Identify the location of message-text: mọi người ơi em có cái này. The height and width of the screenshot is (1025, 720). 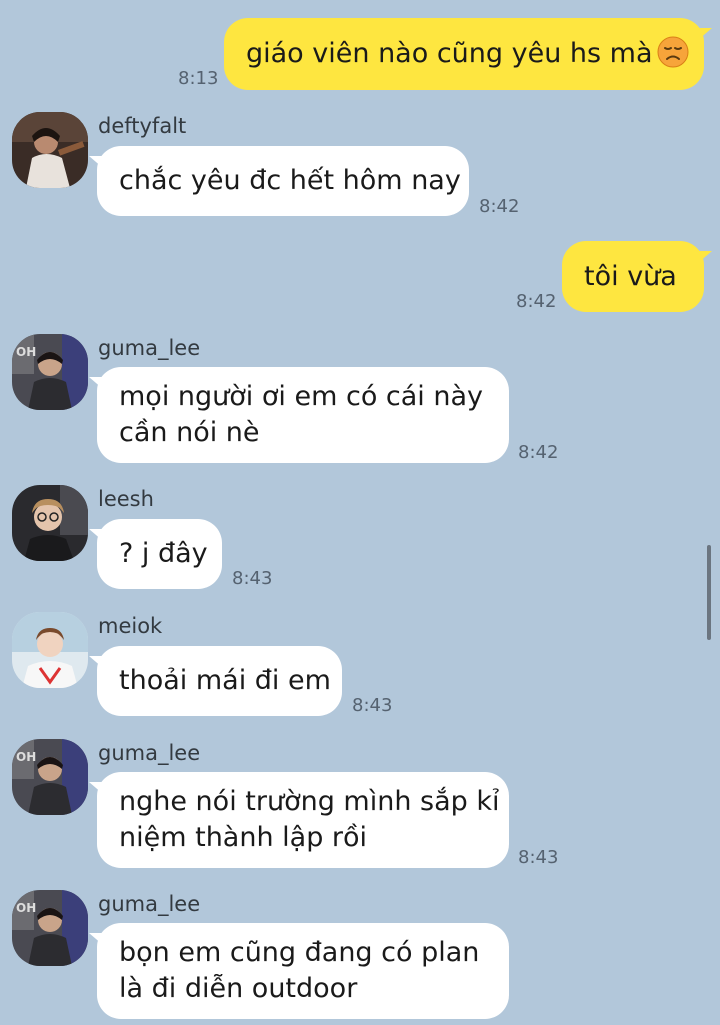
(301, 396).